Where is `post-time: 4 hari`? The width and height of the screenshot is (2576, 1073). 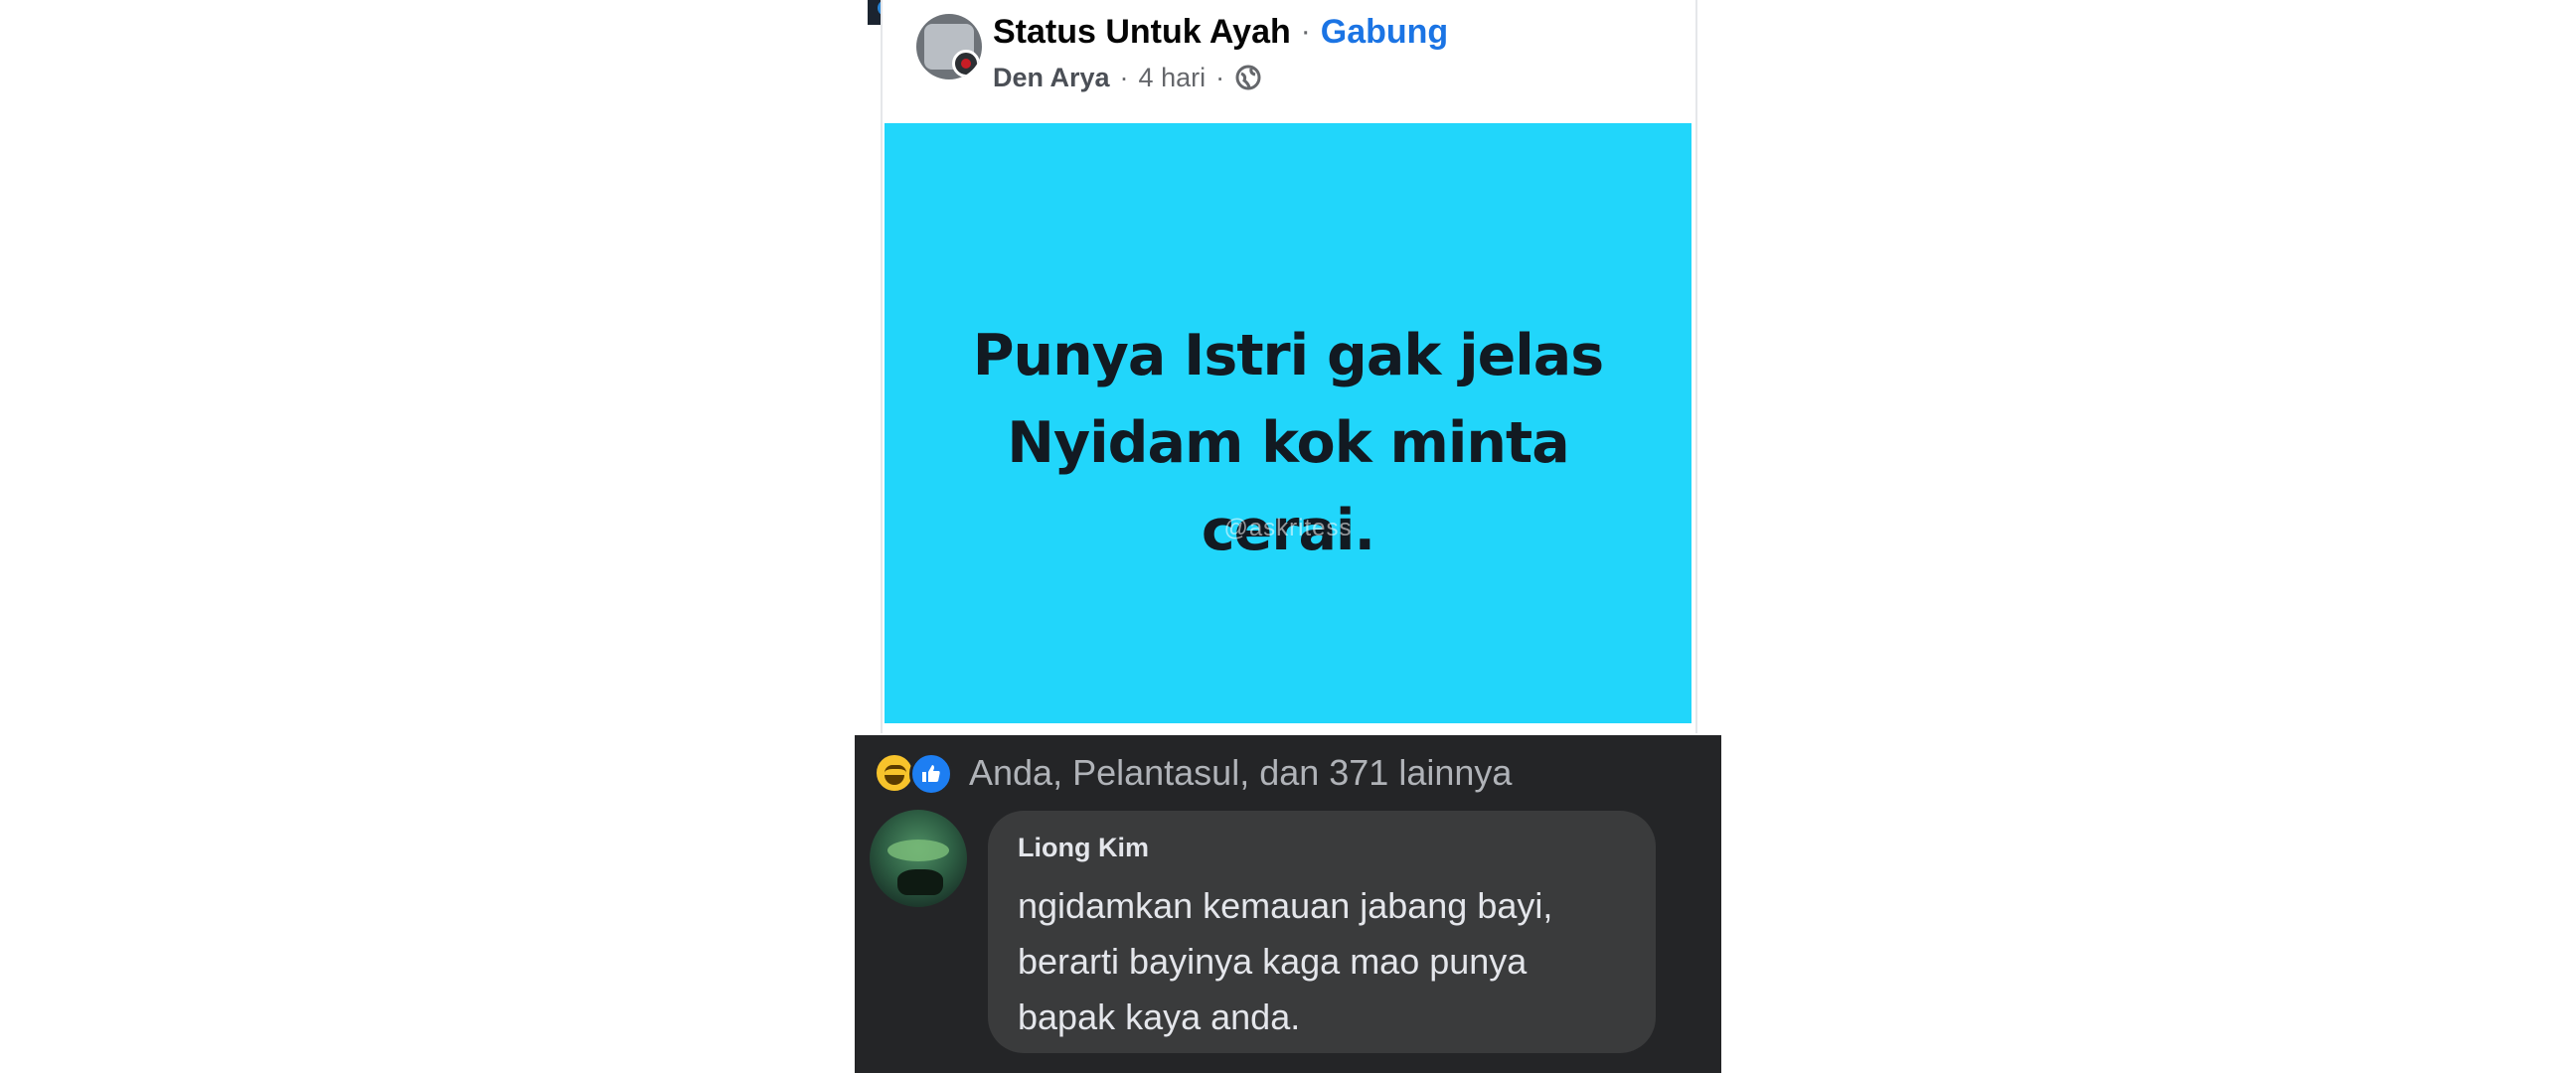
post-time: 4 hari is located at coordinates (1173, 78).